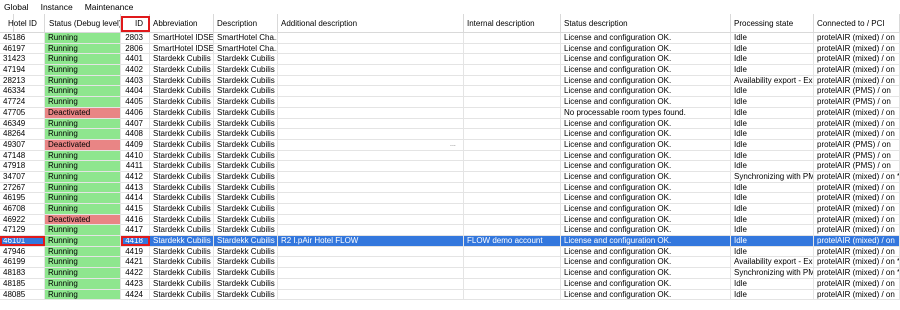 This screenshot has height=310, width=900. I want to click on cell-hotel-id: 46708, so click(22, 209).